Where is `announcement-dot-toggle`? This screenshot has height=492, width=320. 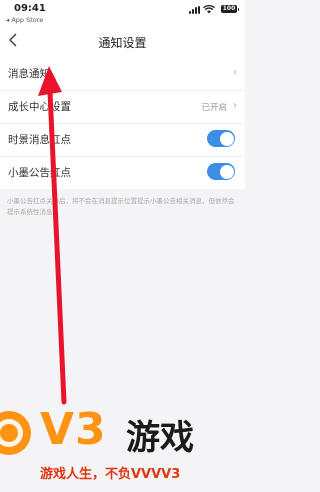
announcement-dot-toggle is located at coordinates (221, 171).